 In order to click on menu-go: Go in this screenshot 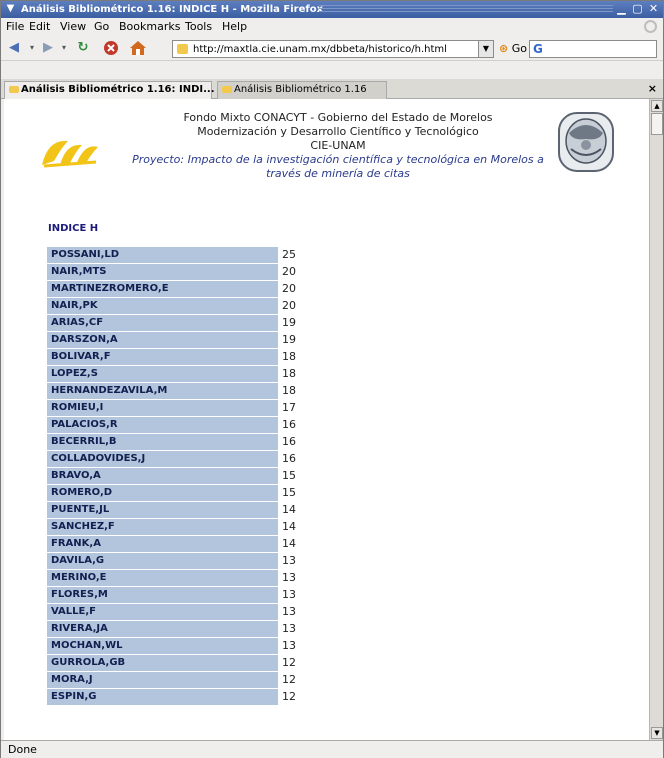, I will do `click(101, 27)`.